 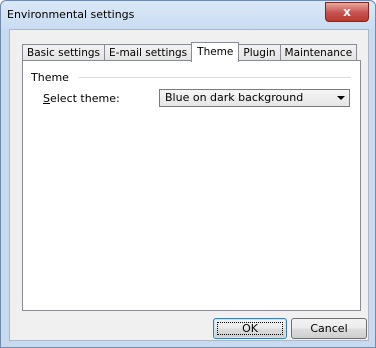 I want to click on tab-theme: Theme, so click(x=215, y=52).